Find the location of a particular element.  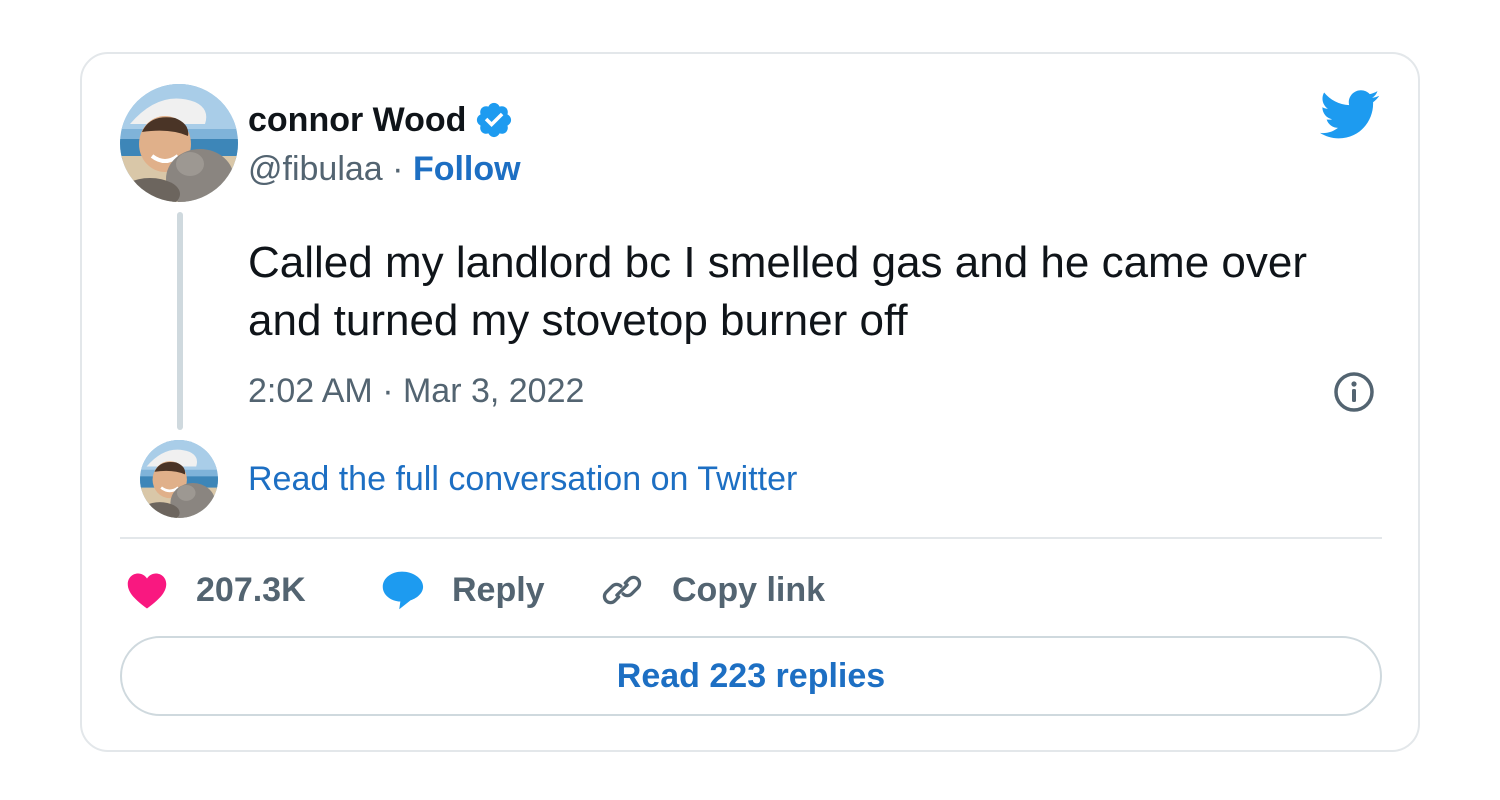

info-icon is located at coordinates (1354, 392).